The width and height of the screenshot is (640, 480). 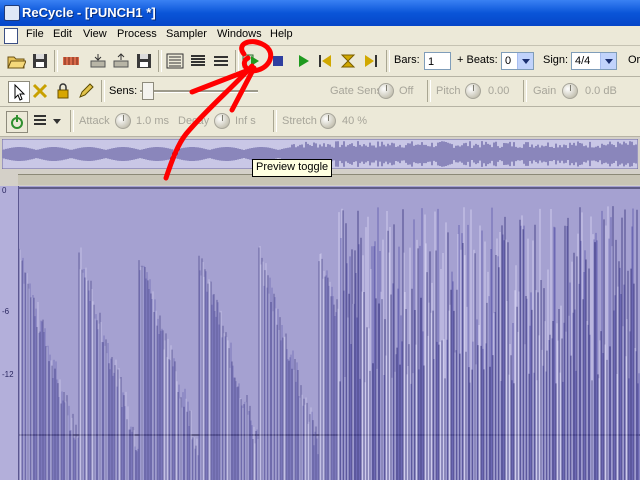 What do you see at coordinates (144, 61) in the screenshot?
I see `save-sample-icon` at bounding box center [144, 61].